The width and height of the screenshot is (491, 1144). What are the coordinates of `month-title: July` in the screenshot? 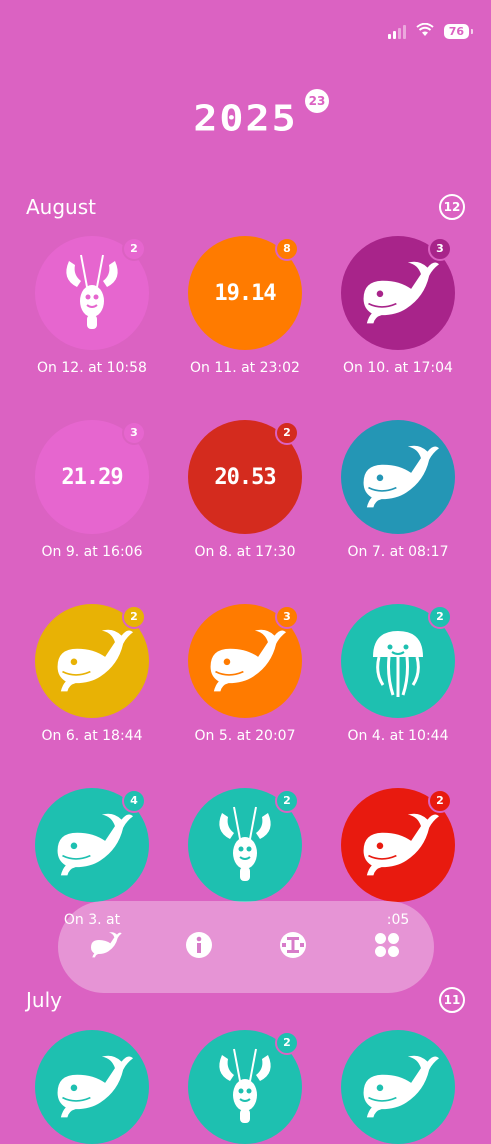 It's located at (44, 1000).